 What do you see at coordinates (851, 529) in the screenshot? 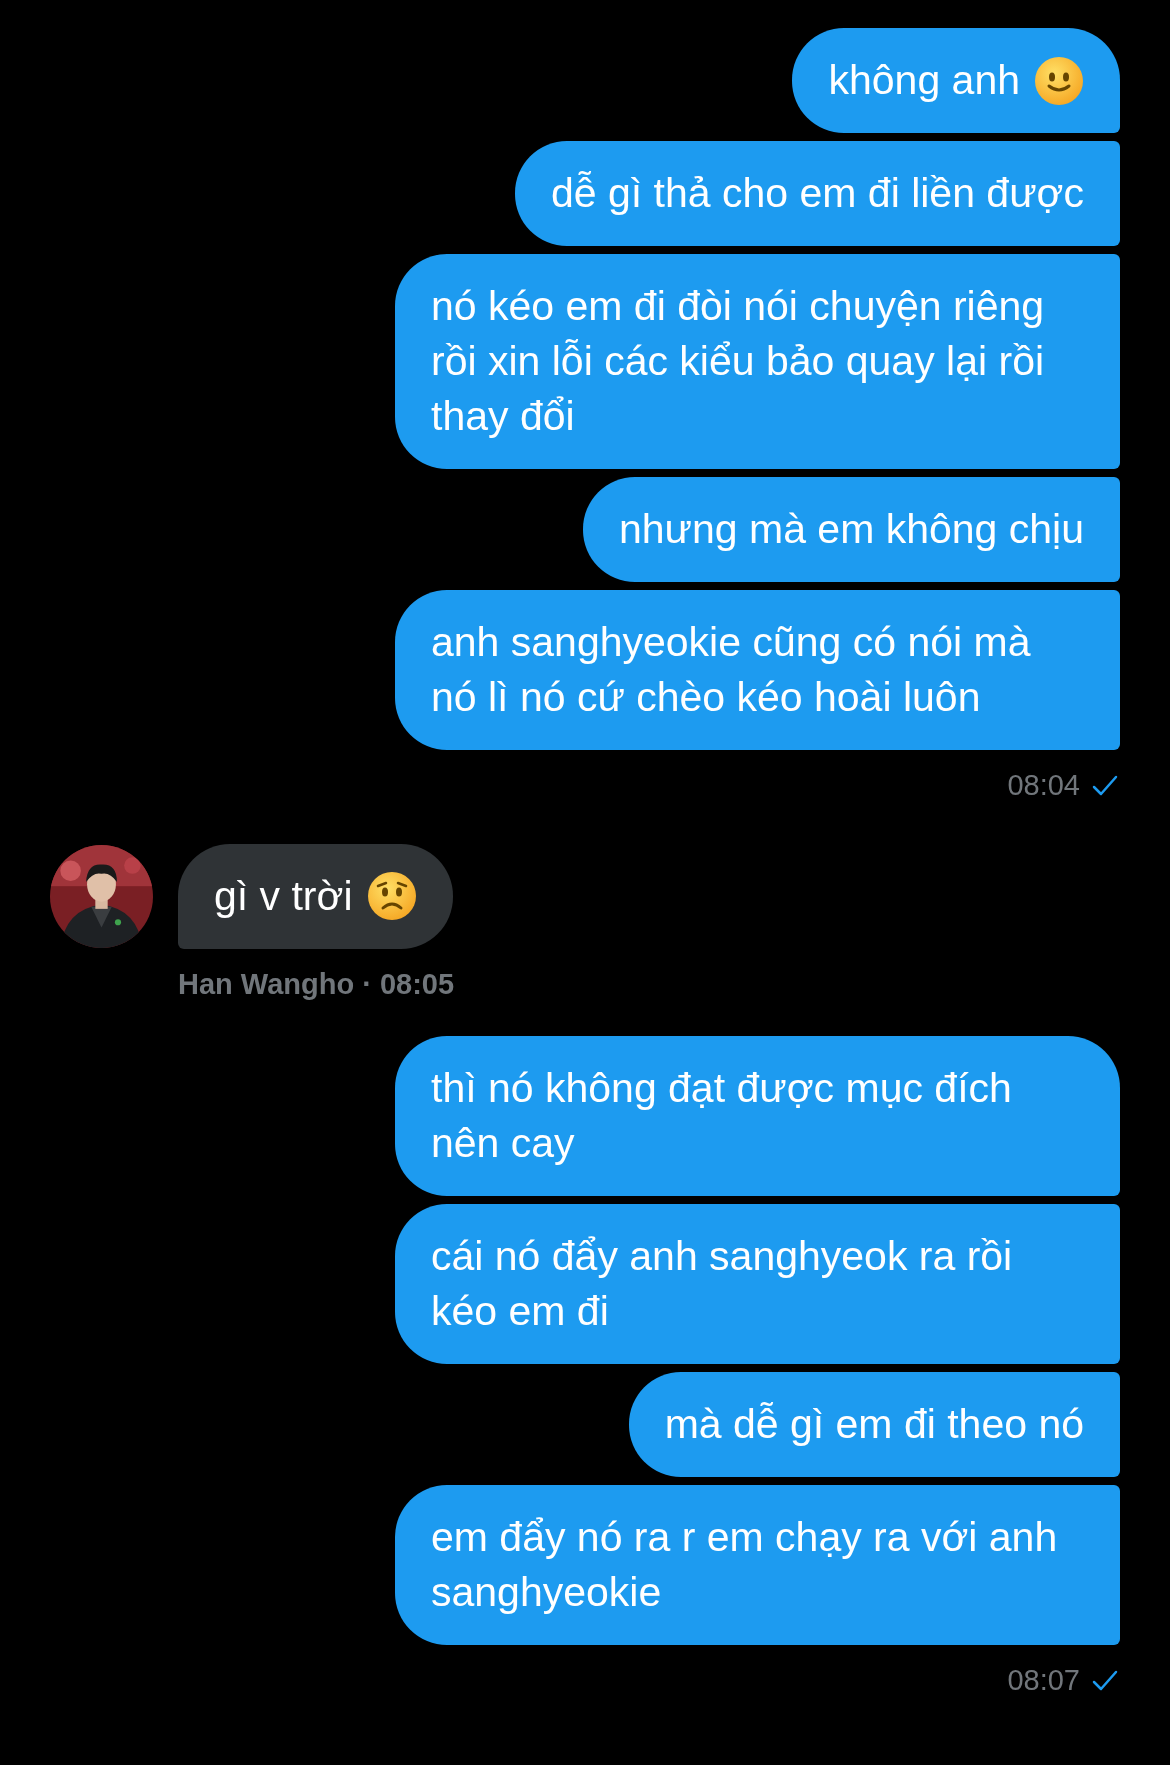
I see `message-bubble: nhưng mà em không chịu` at bounding box center [851, 529].